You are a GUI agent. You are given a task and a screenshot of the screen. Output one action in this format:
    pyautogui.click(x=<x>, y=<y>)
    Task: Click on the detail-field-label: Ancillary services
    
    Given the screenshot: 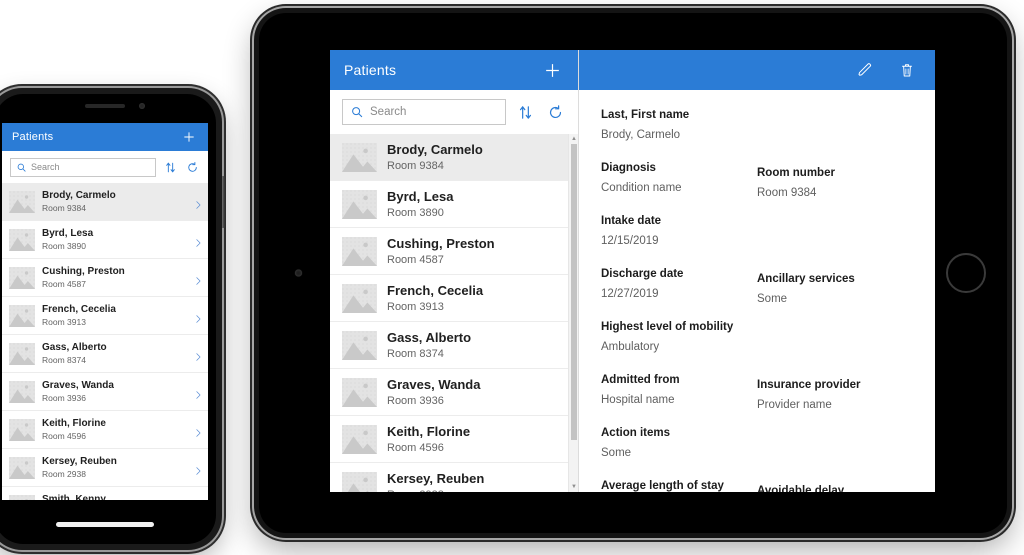 What is the action you would take?
    pyautogui.click(x=806, y=279)
    